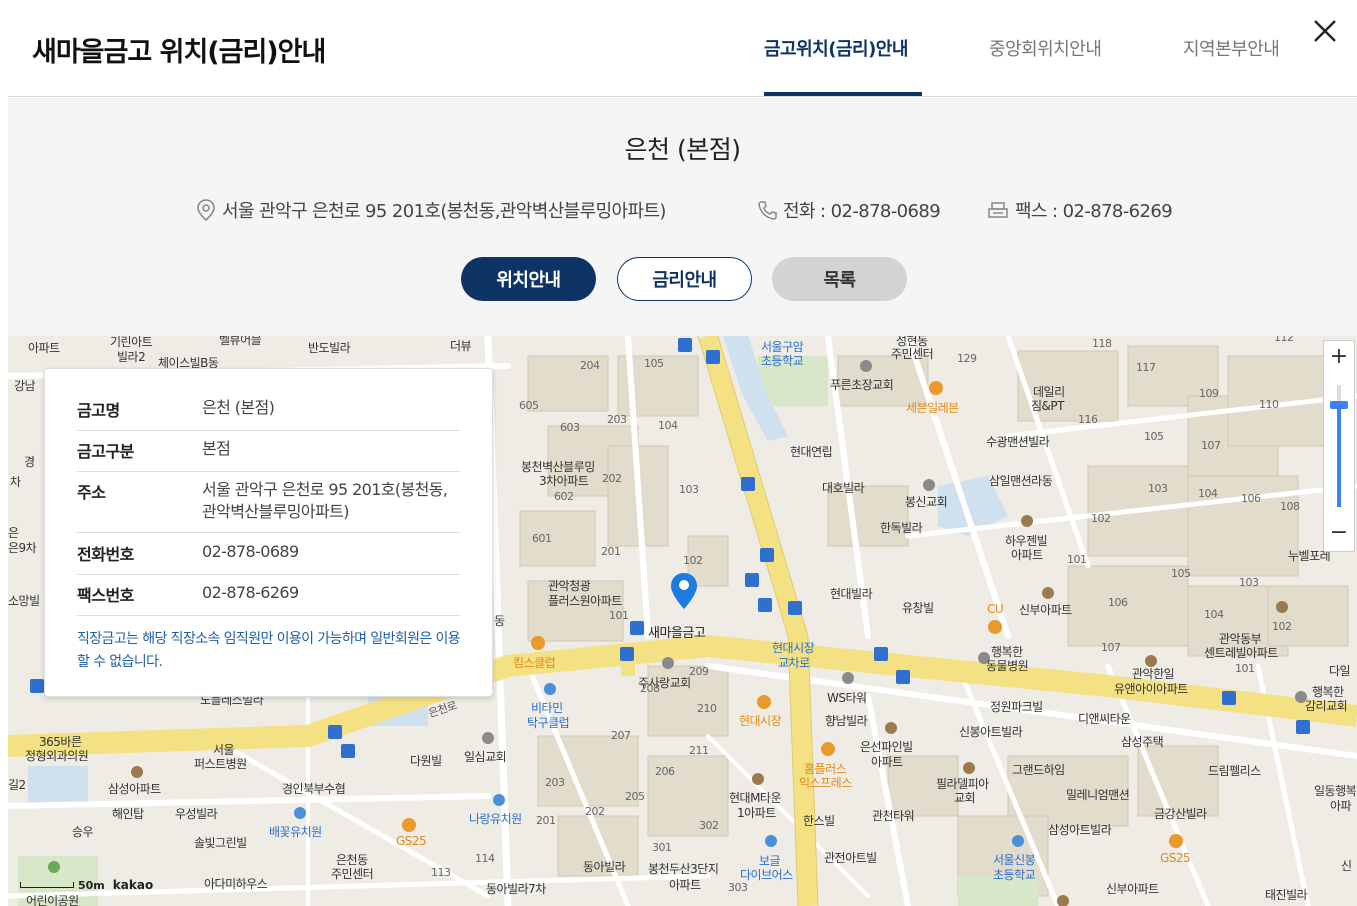 This screenshot has height=906, width=1357. I want to click on branch-name: 은천 (본점), so click(682, 149).